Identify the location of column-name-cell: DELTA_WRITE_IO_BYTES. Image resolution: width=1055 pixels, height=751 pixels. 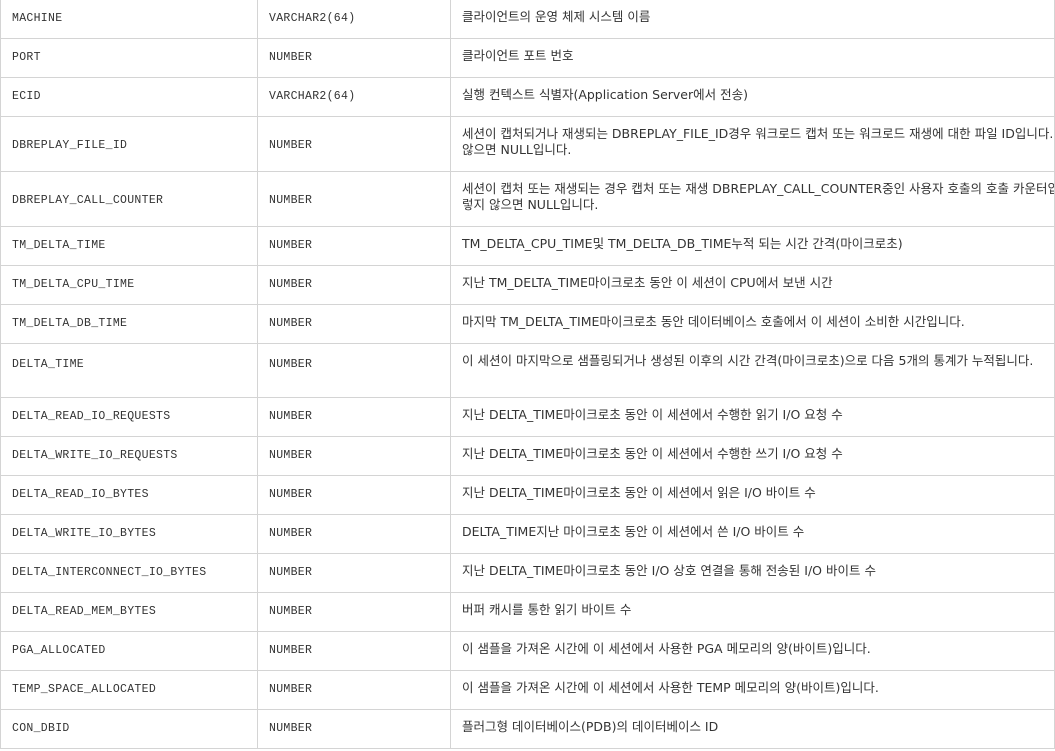
(129, 534).